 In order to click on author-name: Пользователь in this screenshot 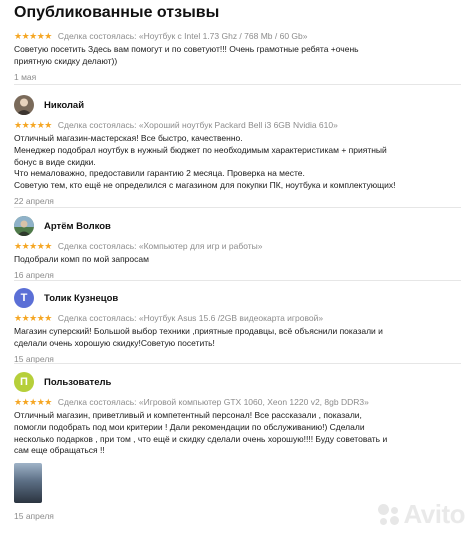, I will do `click(77, 382)`.